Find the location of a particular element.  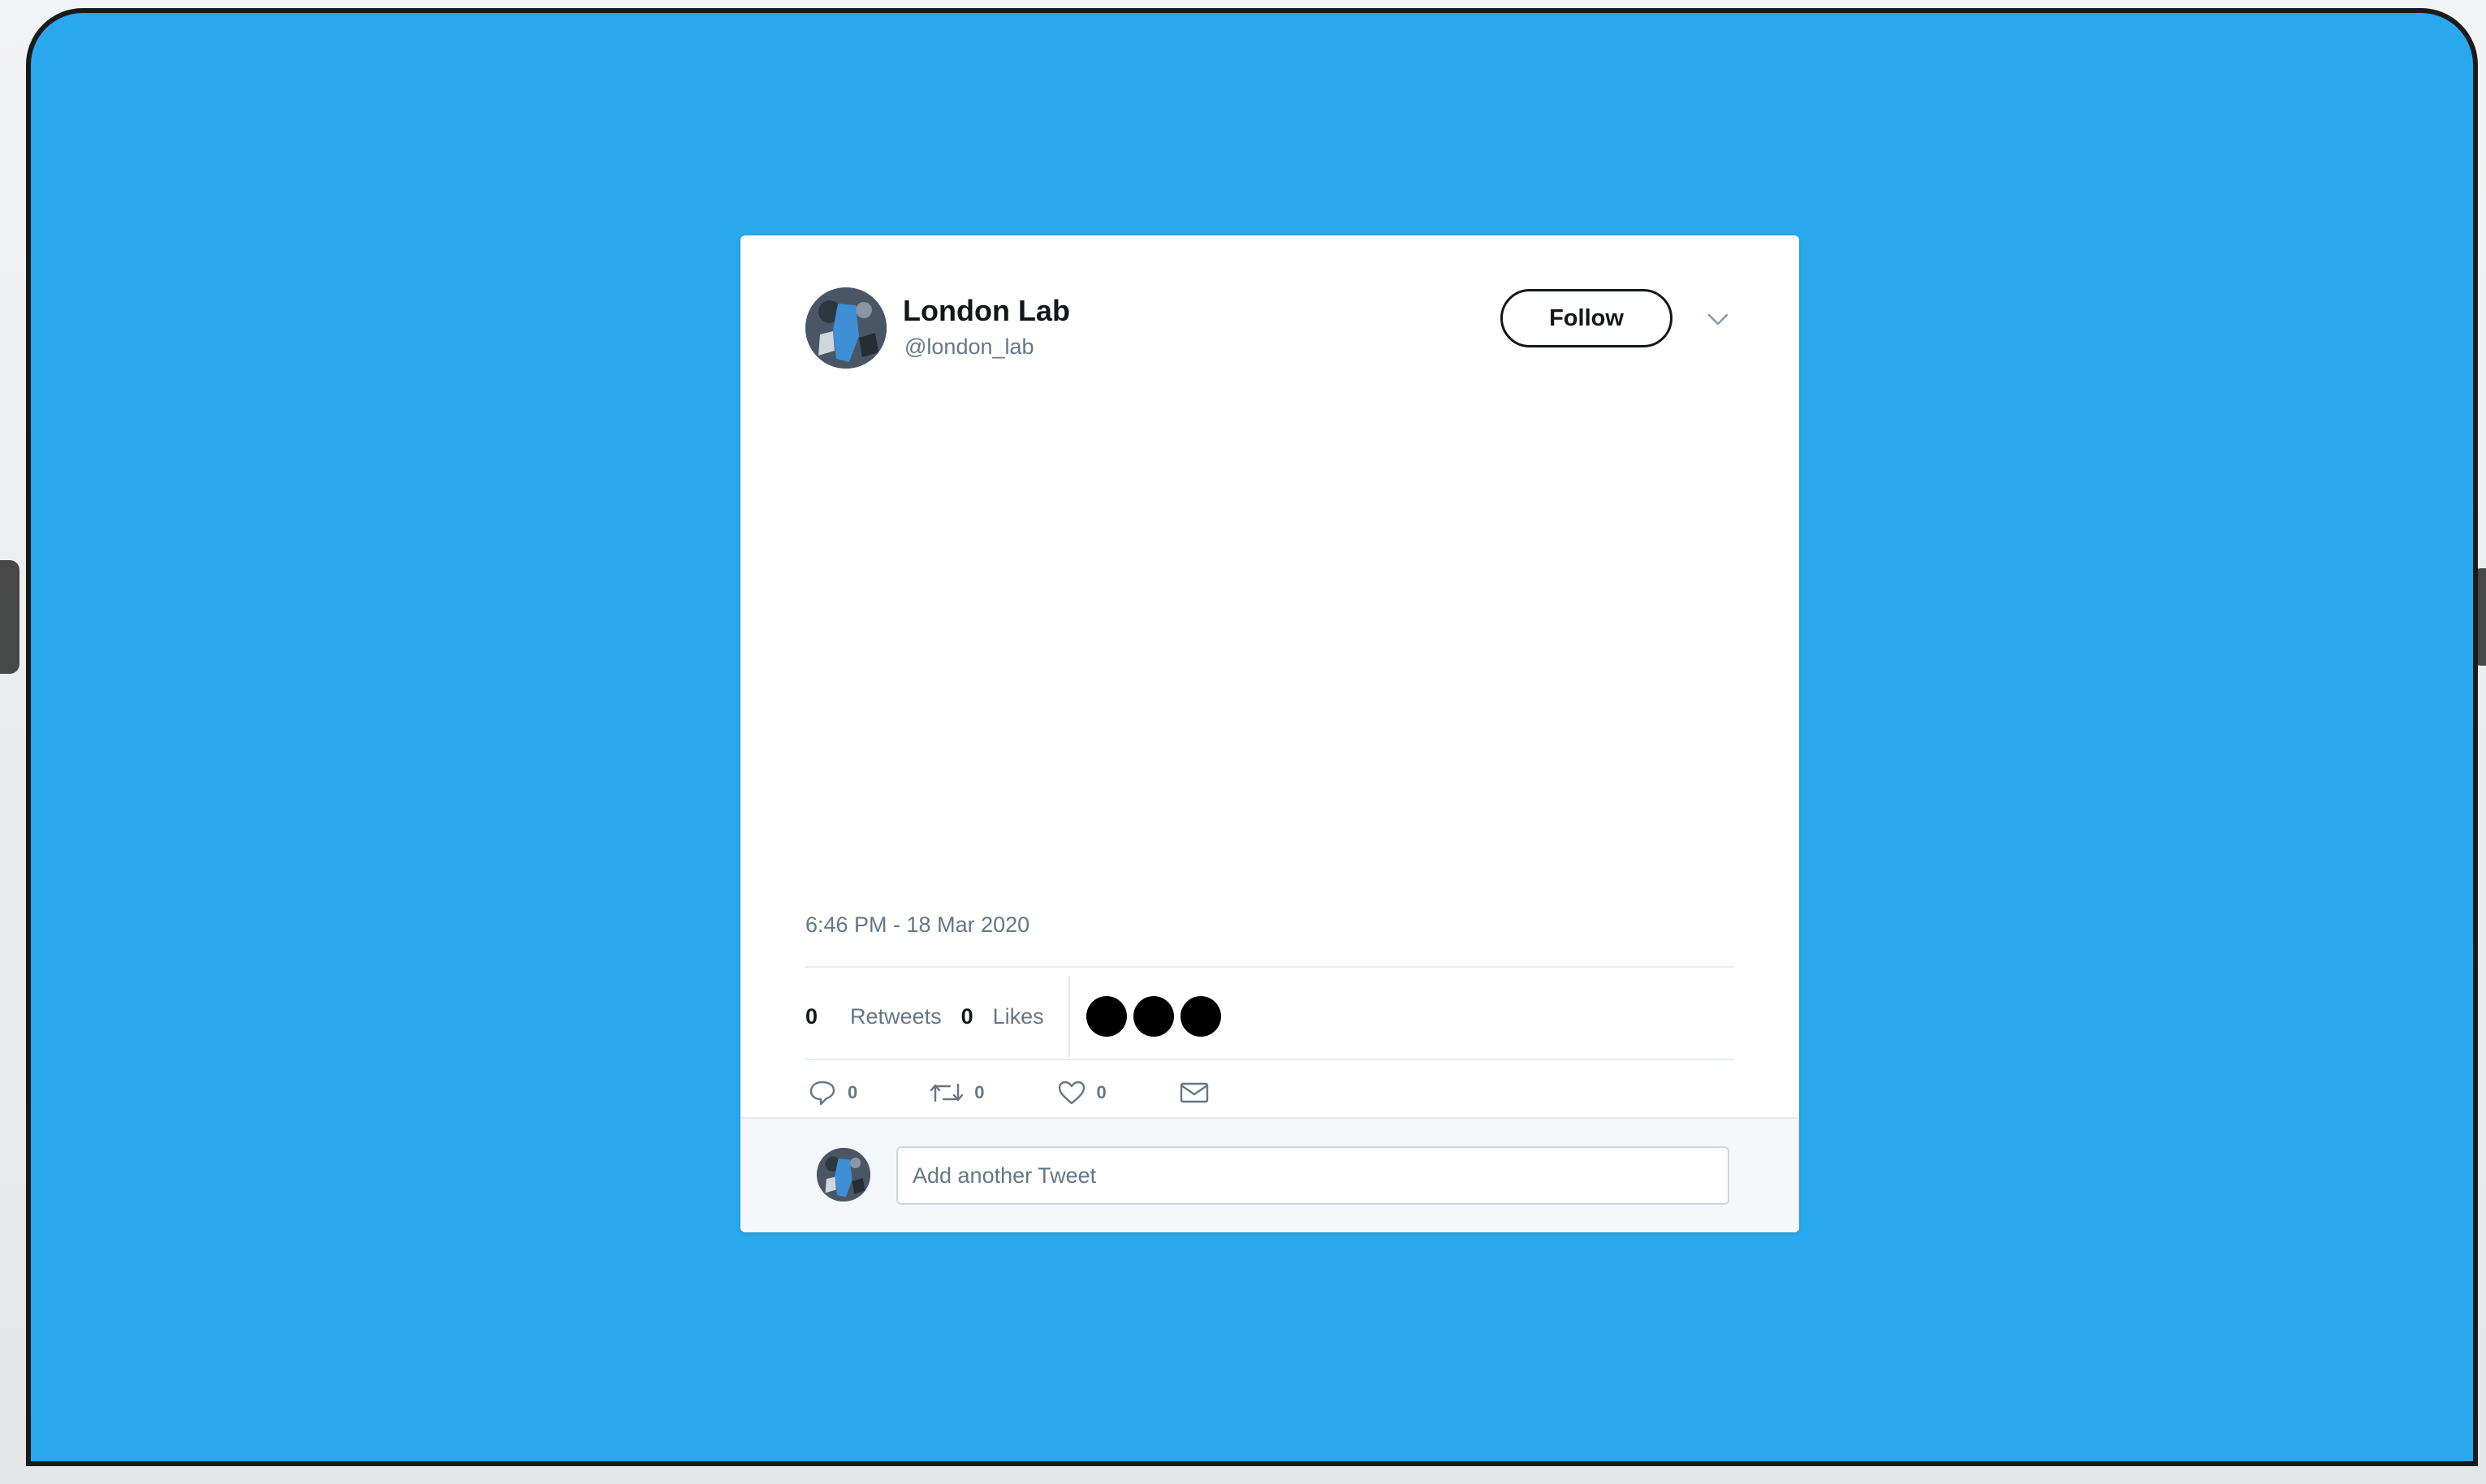

likes-count: 0 is located at coordinates (967, 1016).